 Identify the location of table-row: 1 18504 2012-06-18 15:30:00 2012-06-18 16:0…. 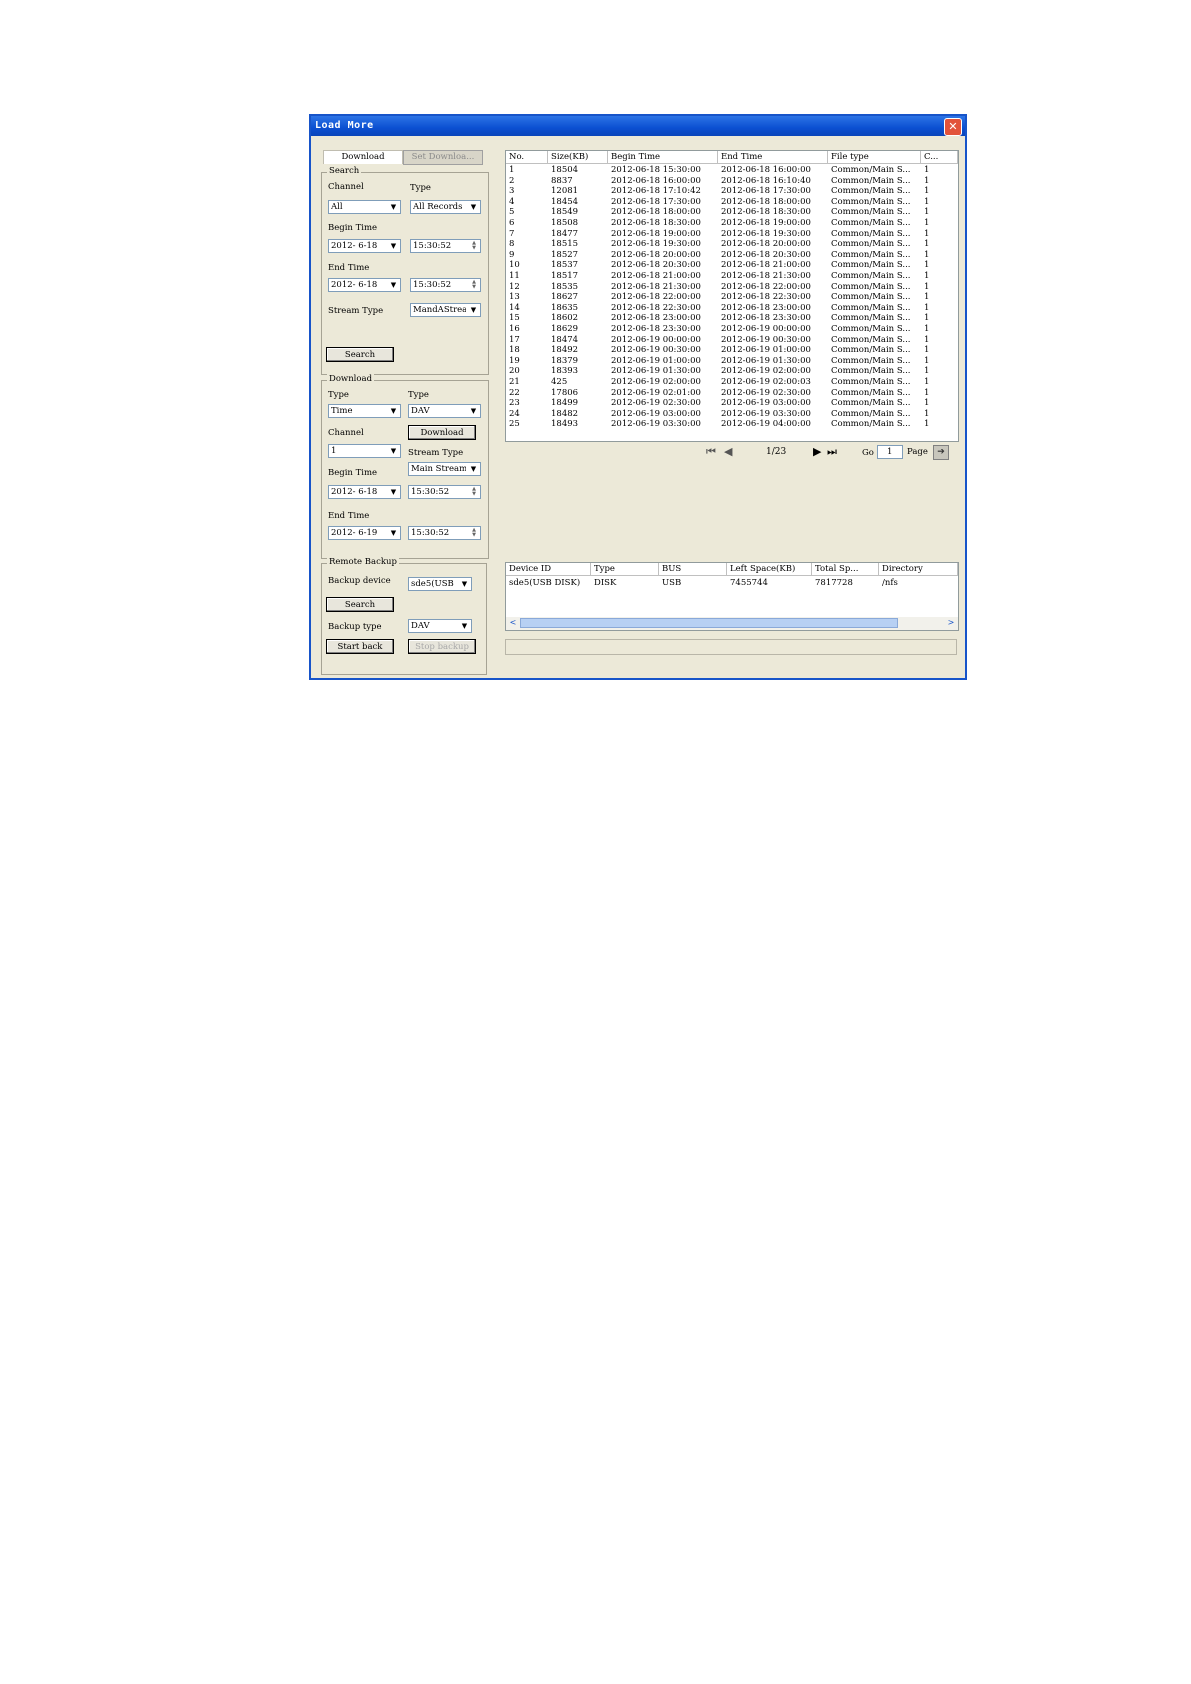
(732, 170).